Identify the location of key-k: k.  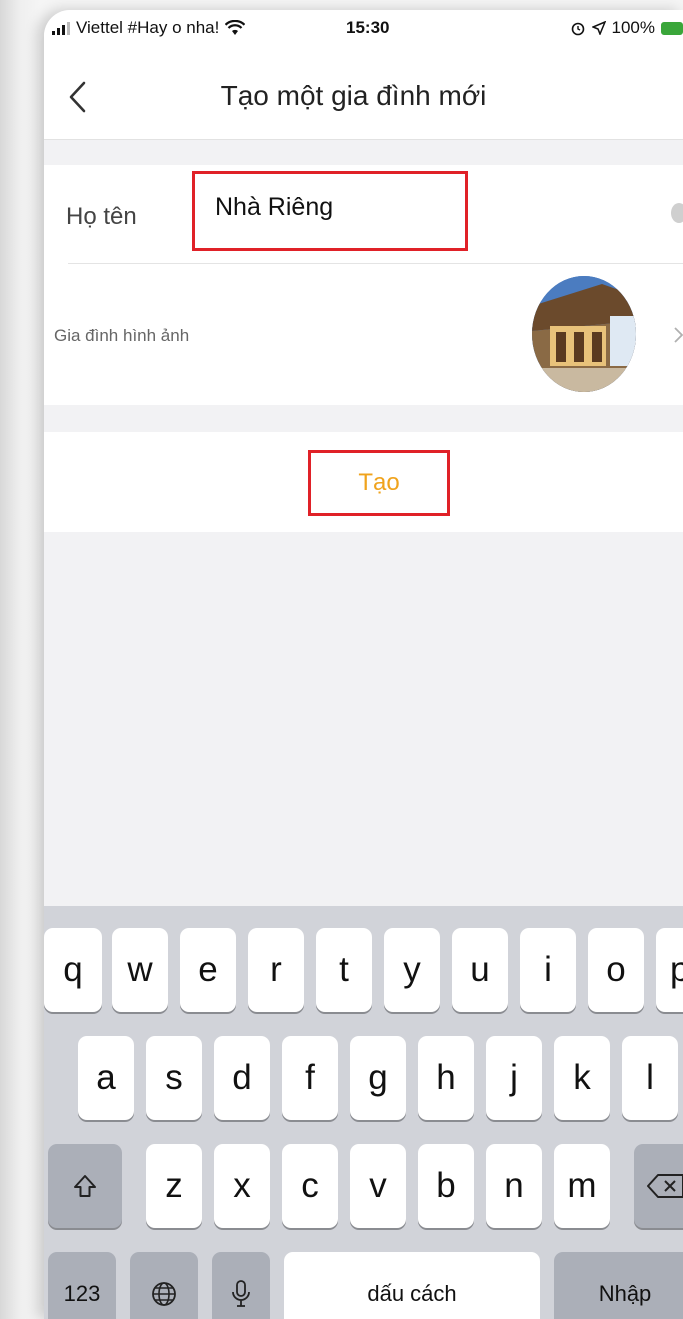
(582, 1078).